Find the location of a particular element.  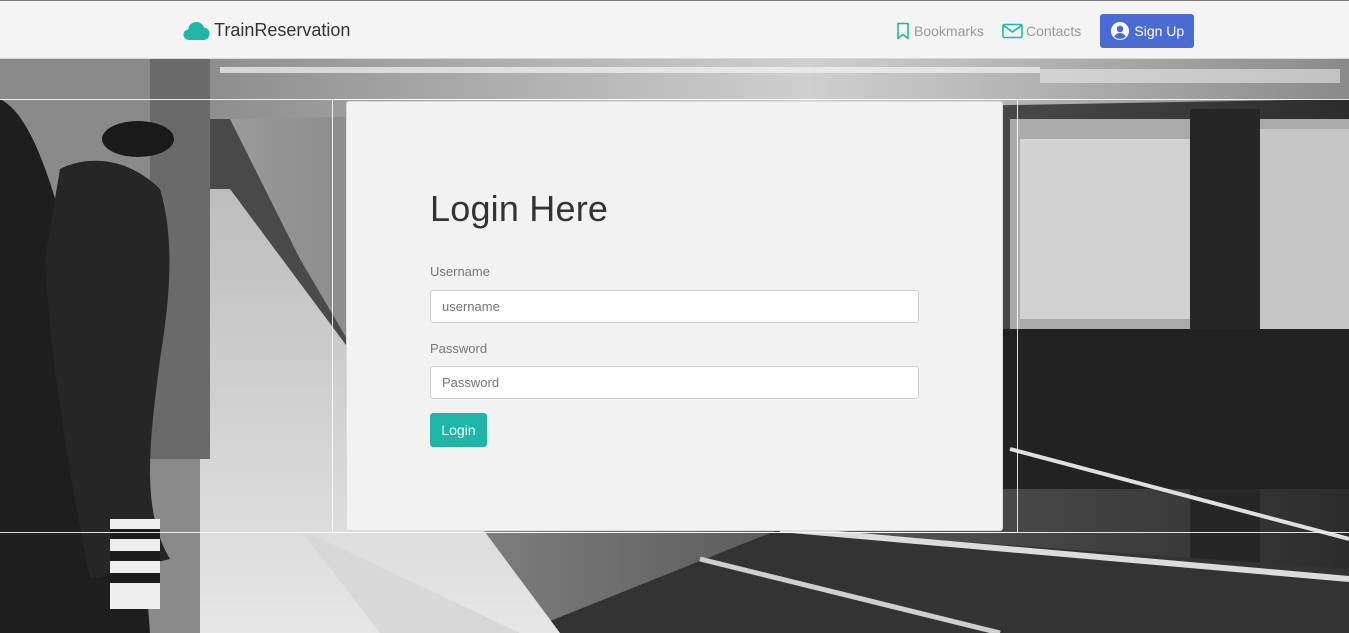

bookmarks-label: Bookmarks is located at coordinates (949, 31).